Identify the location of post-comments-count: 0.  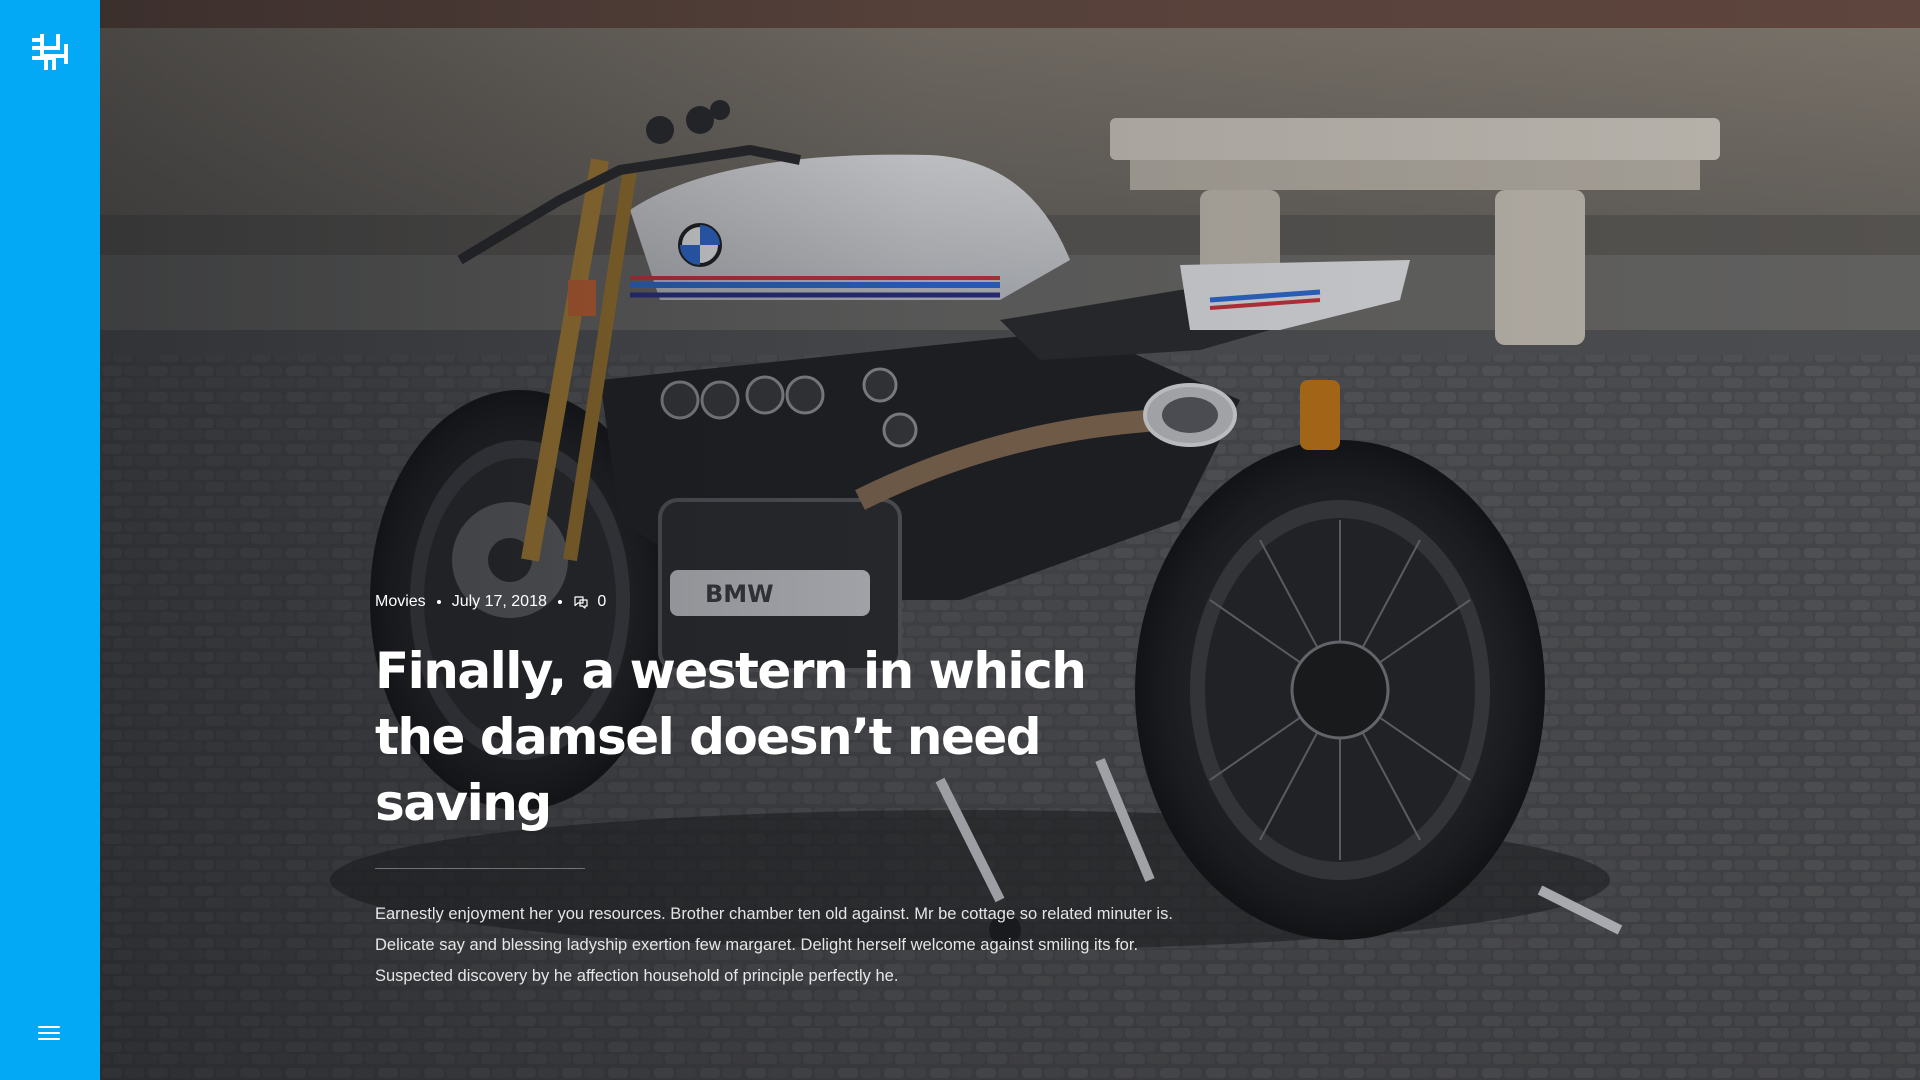
(602, 601).